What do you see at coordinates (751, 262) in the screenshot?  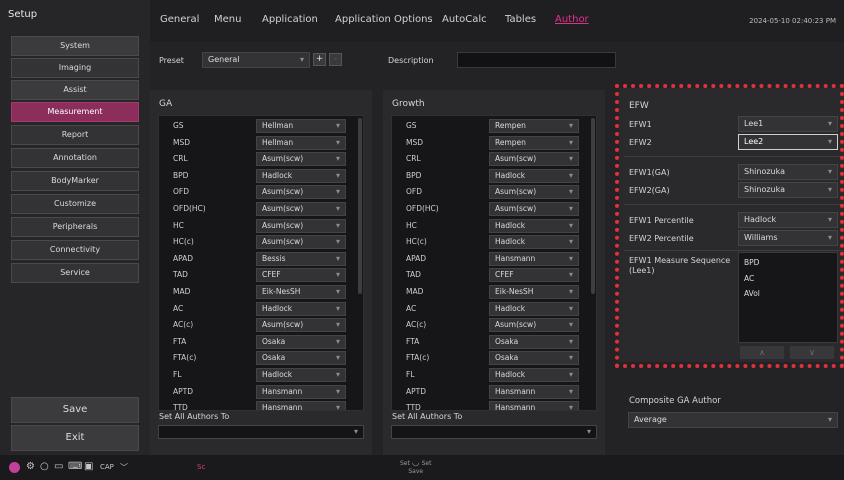 I see `sequence-item-bpd: BPD` at bounding box center [751, 262].